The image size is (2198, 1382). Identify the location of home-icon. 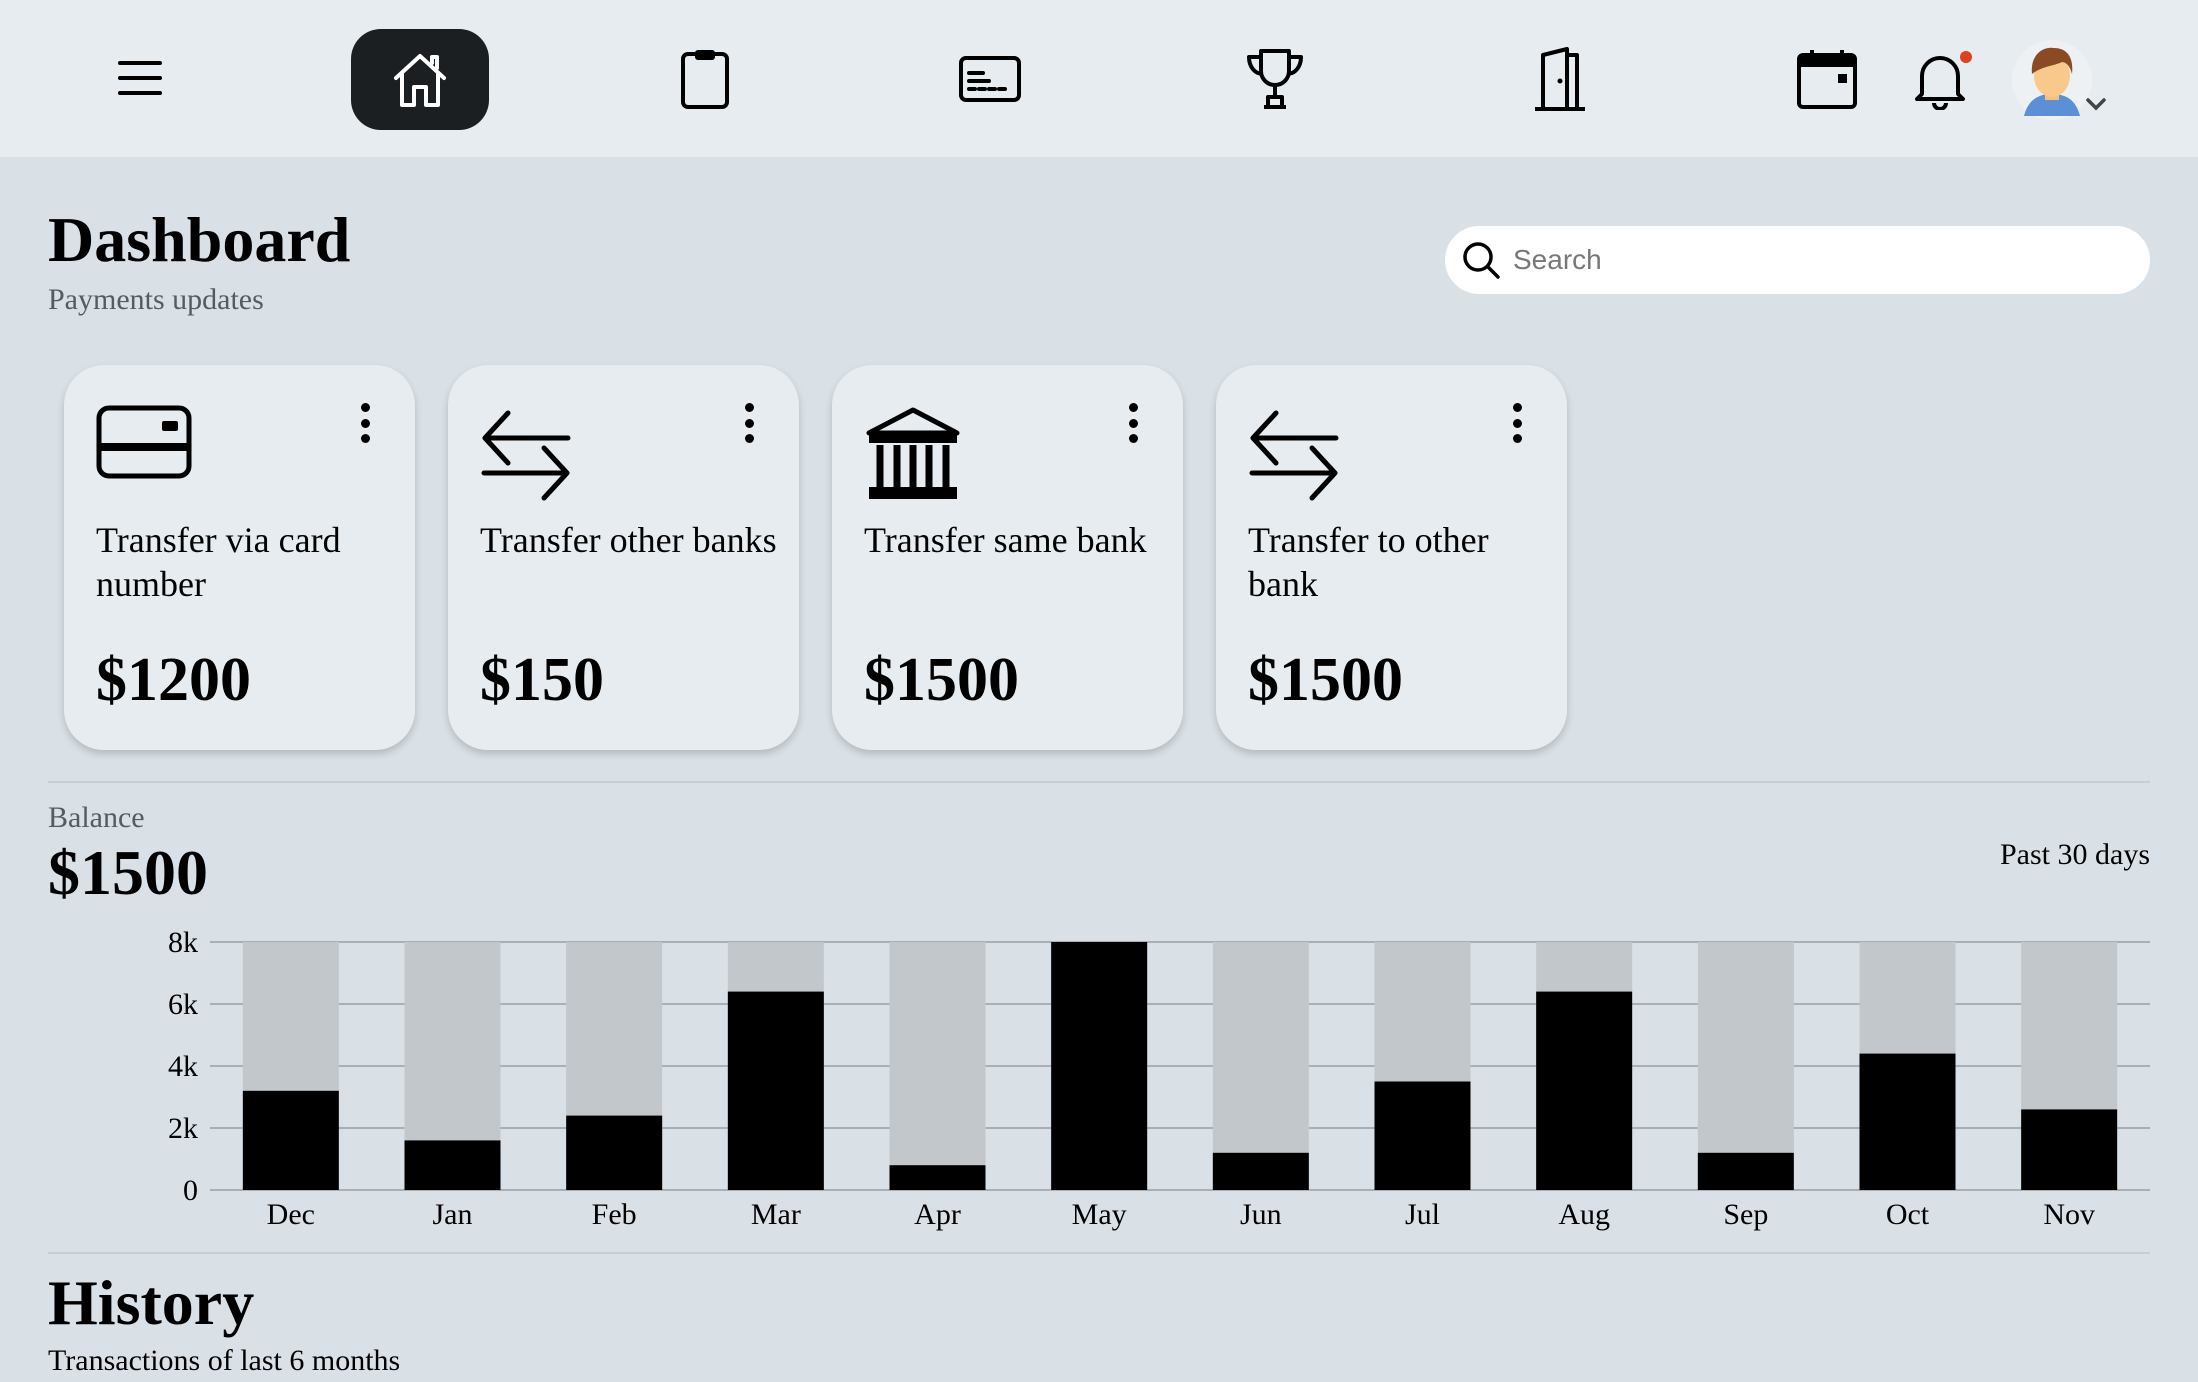
(420, 80).